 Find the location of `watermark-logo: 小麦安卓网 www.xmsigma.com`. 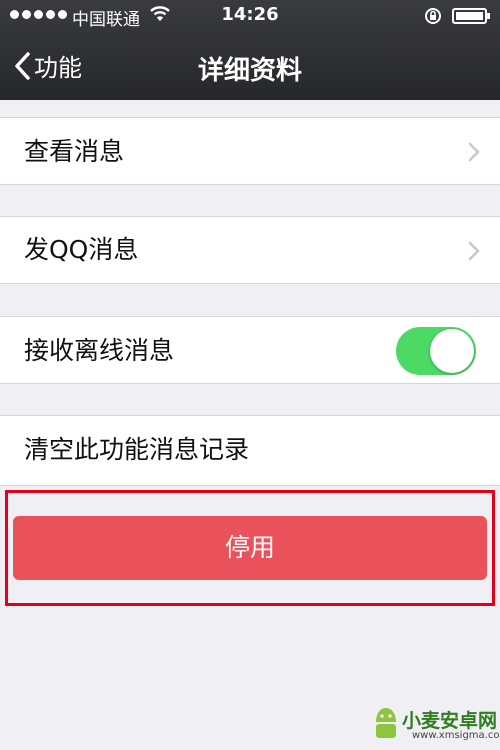

watermark-logo: 小麦安卓网 www.xmsigma.com is located at coordinates (436, 725).